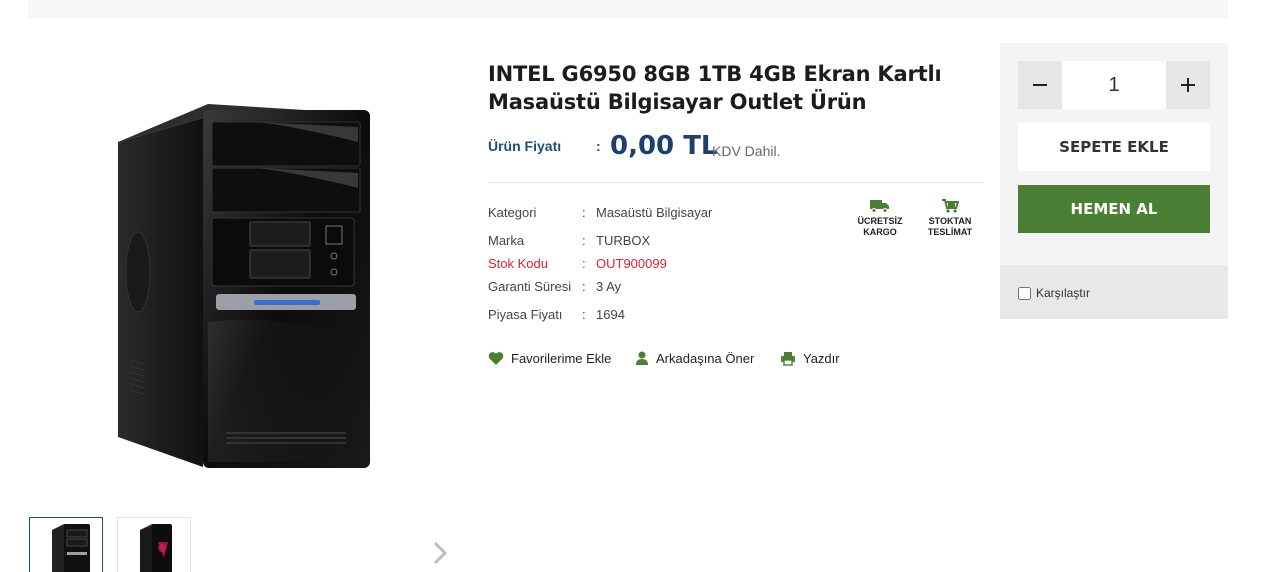 Image resolution: width=1265 pixels, height=572 pixels. I want to click on recommend-to-friend-link: Arkadaşına Öner, so click(694, 358).